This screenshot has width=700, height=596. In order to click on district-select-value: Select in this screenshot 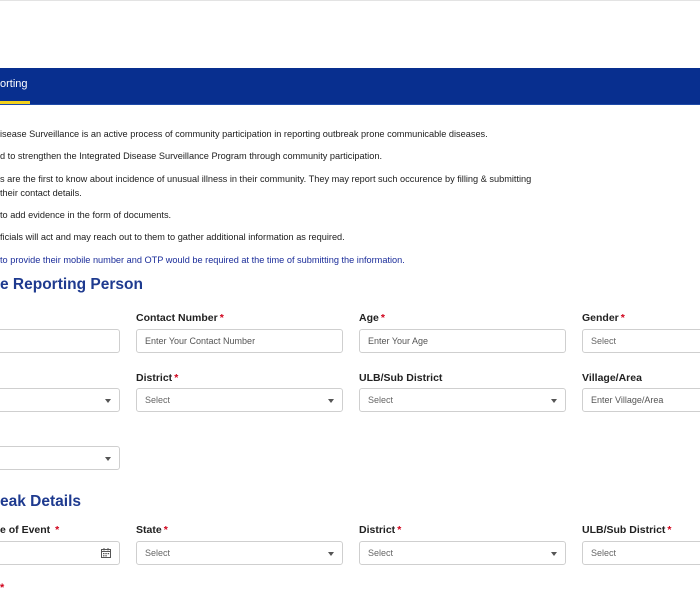, I will do `click(158, 400)`.